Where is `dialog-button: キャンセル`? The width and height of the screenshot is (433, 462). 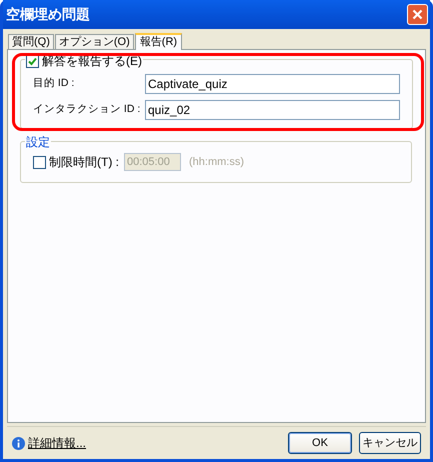 dialog-button: キャンセル is located at coordinates (390, 443).